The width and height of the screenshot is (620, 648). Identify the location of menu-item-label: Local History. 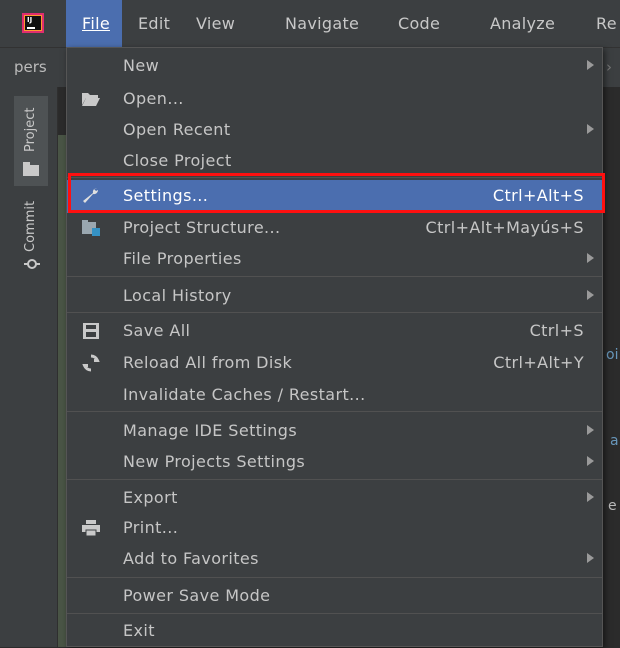
(177, 295).